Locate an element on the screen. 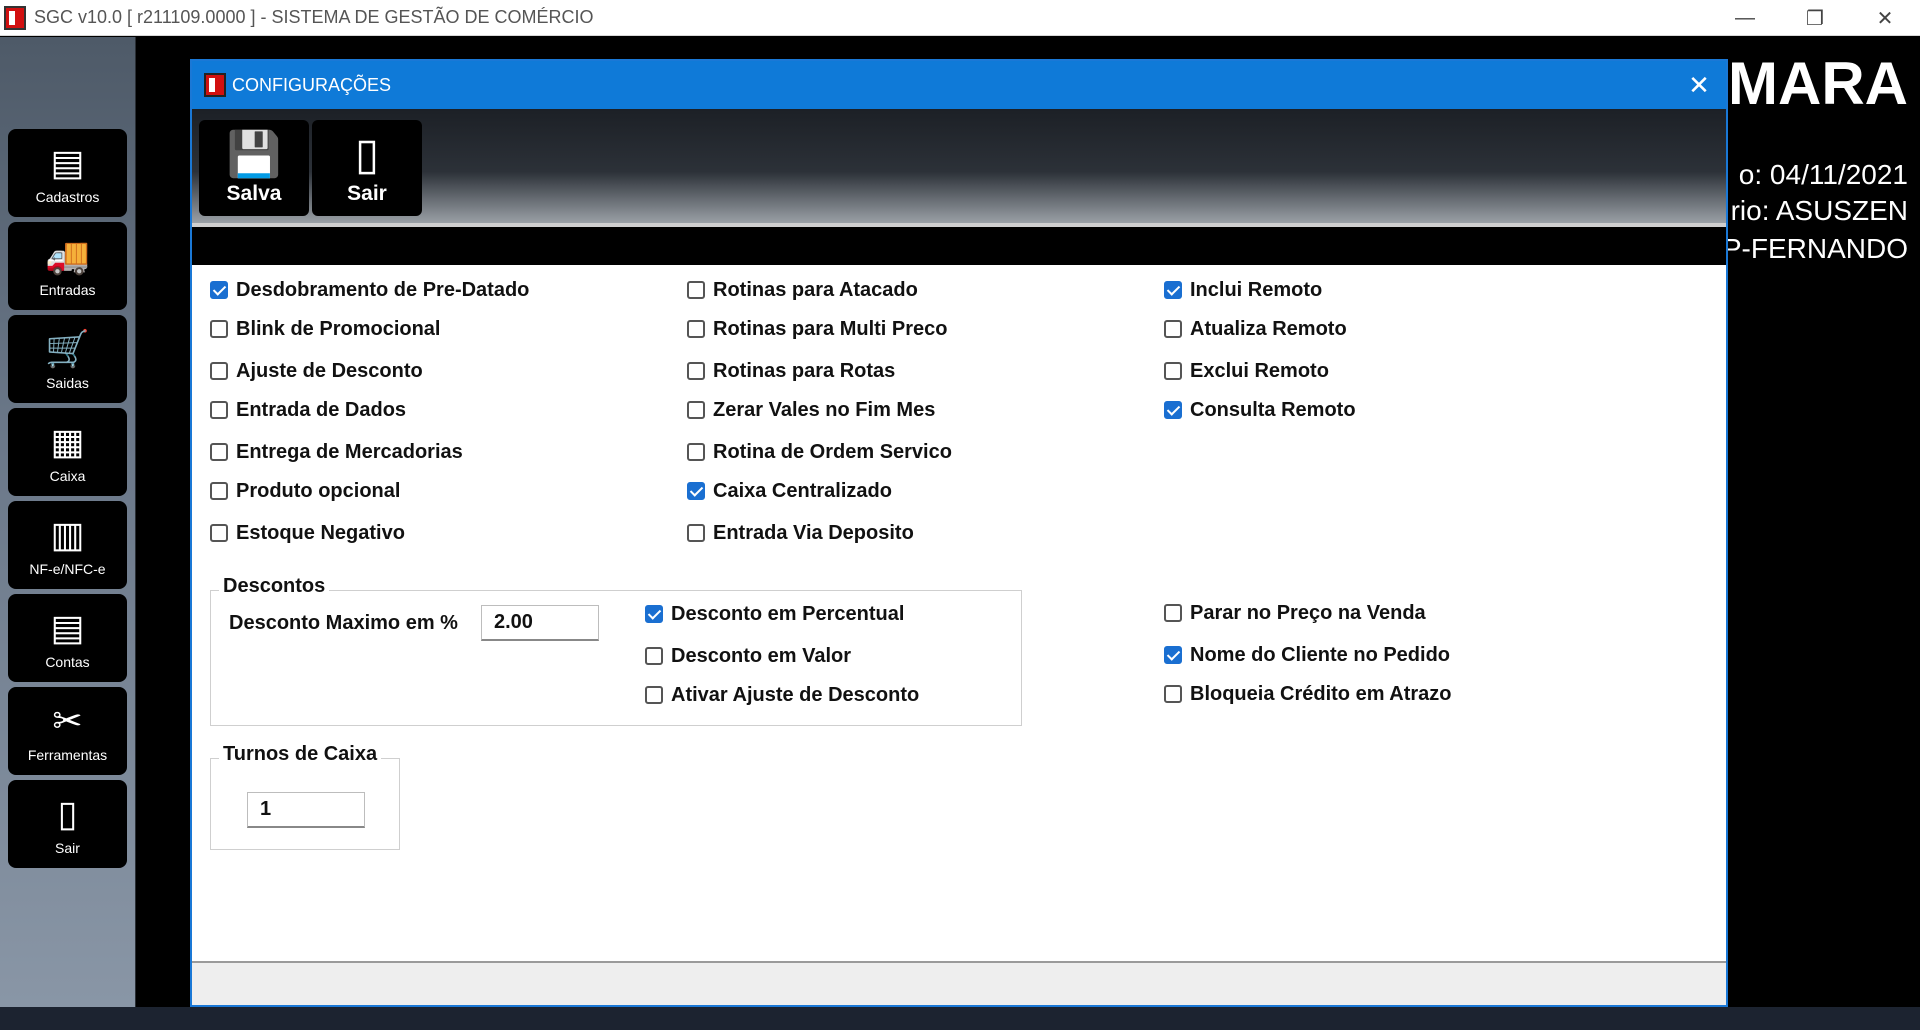 This screenshot has height=1030, width=1920. checkbox-desconto-percentual: Desconto em Percentual is located at coordinates (774, 614).